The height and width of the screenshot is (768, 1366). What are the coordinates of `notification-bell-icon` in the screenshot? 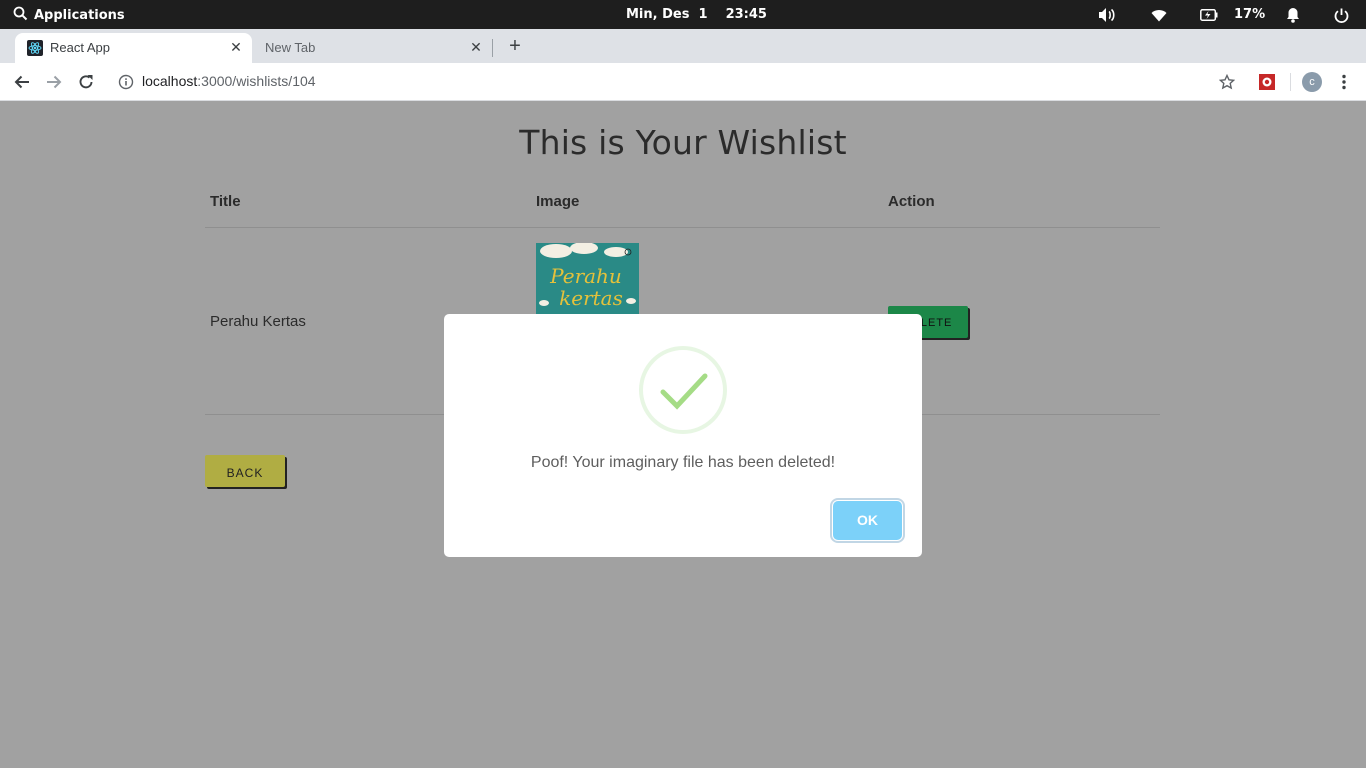 It's located at (1293, 15).